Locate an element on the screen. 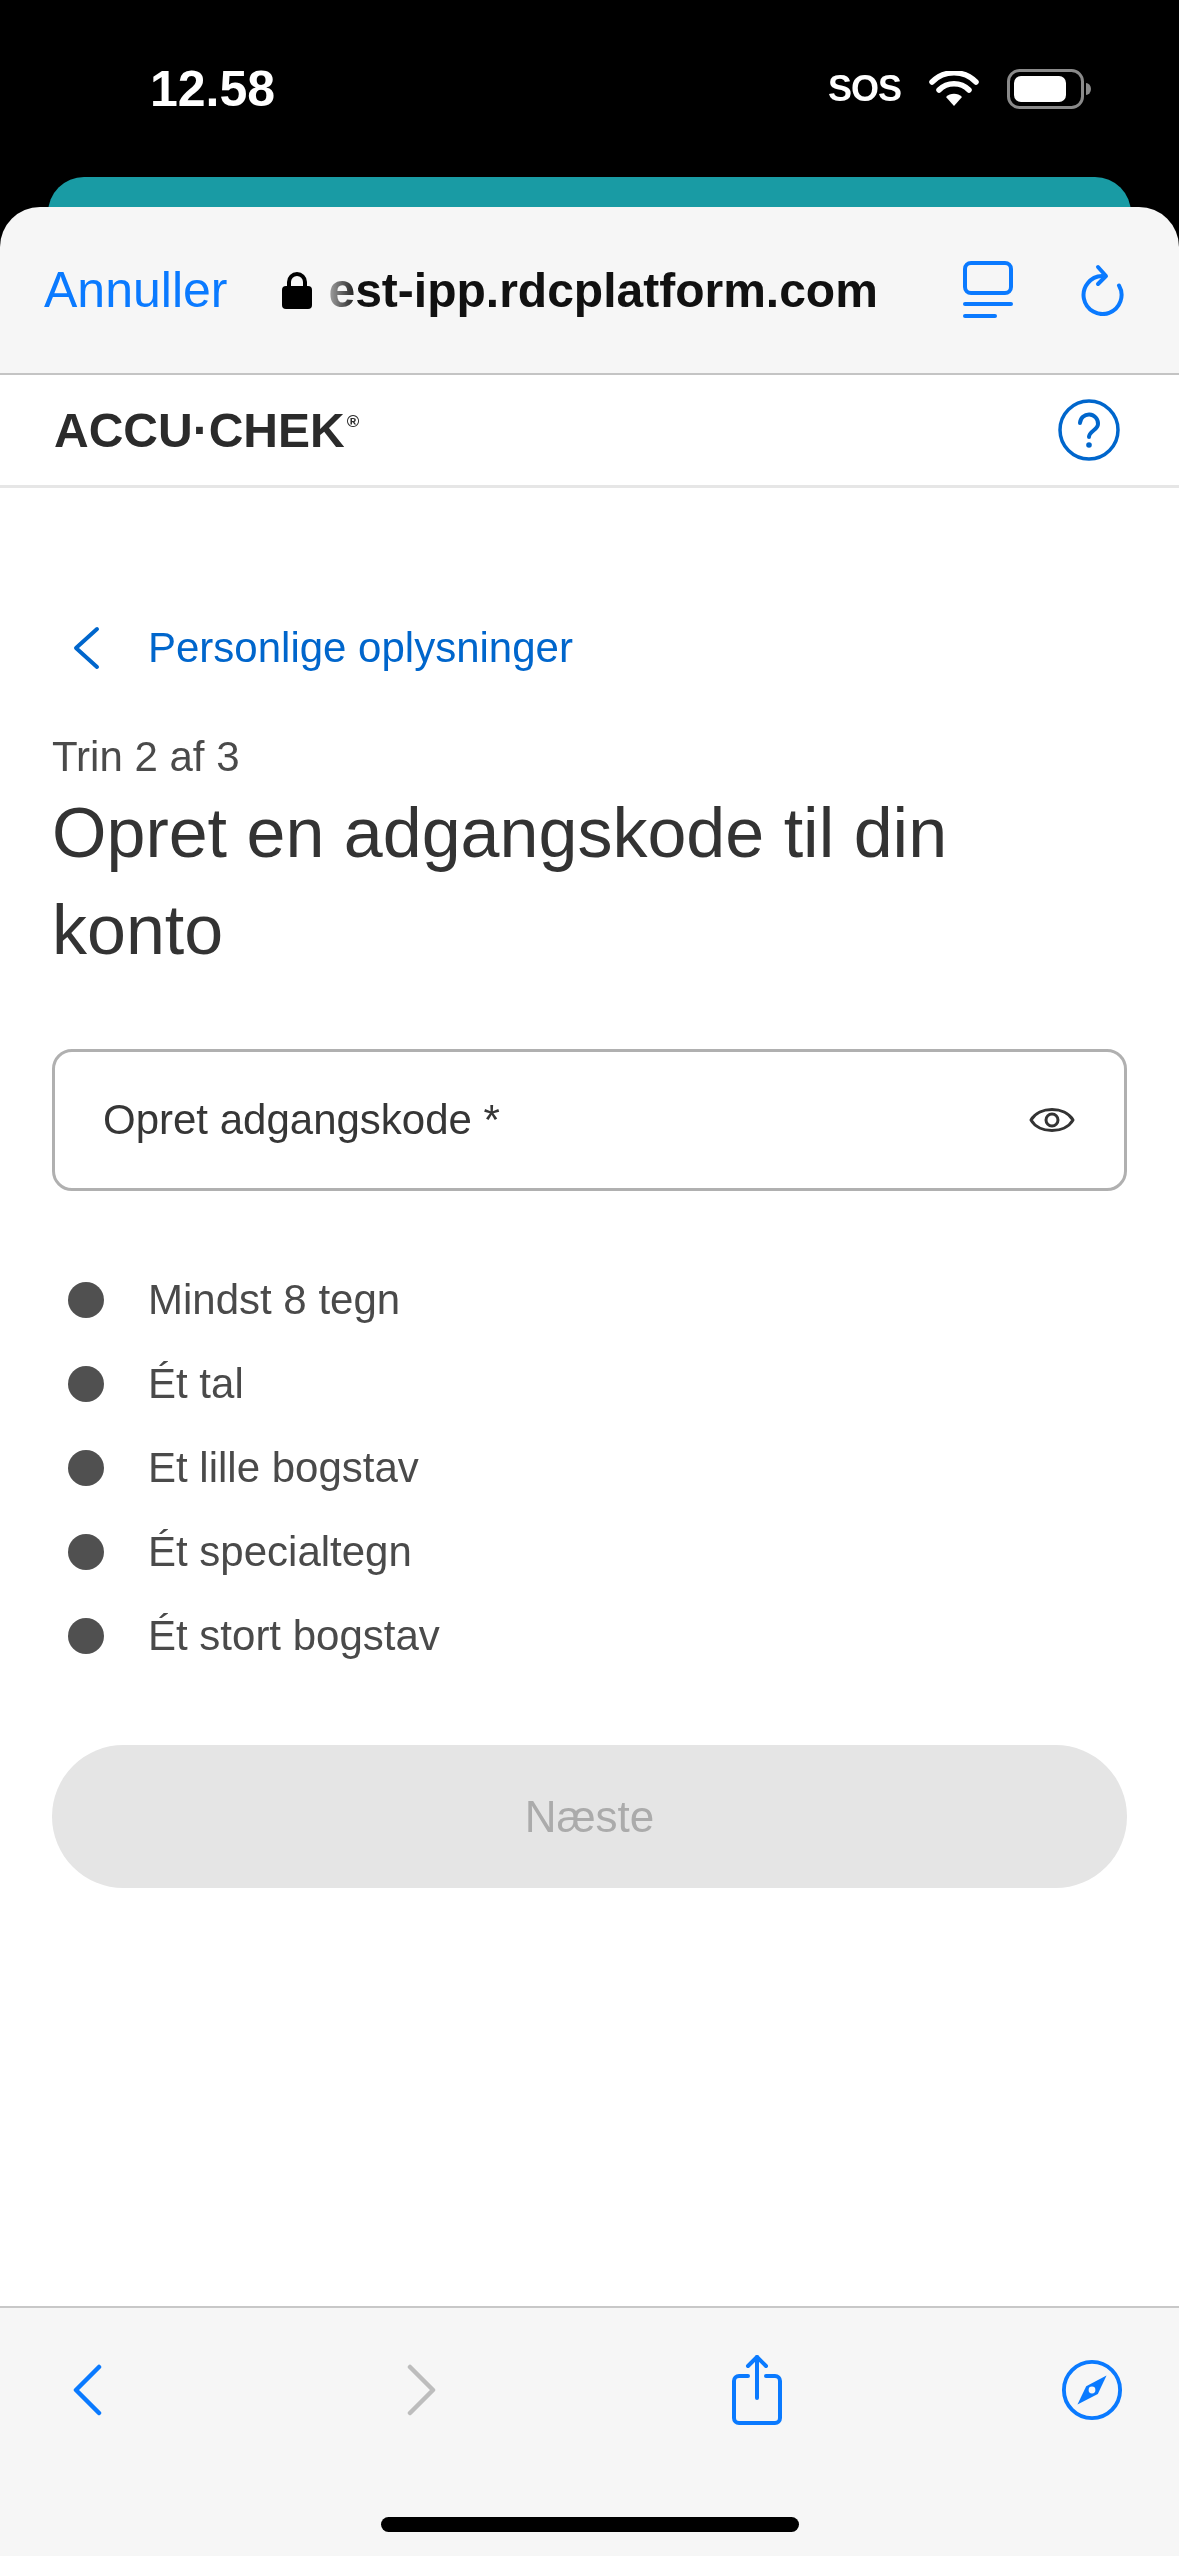  status-time: 12.58 is located at coordinates (213, 88).